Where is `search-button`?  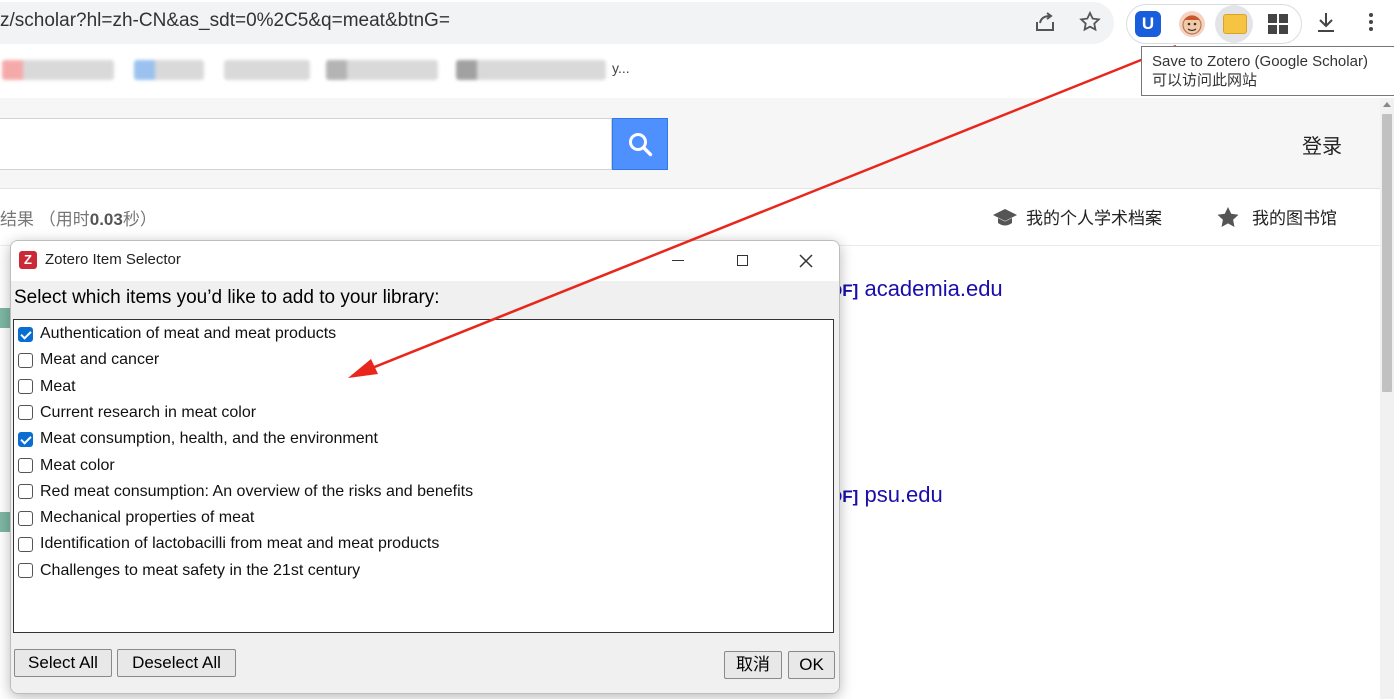 search-button is located at coordinates (640, 144).